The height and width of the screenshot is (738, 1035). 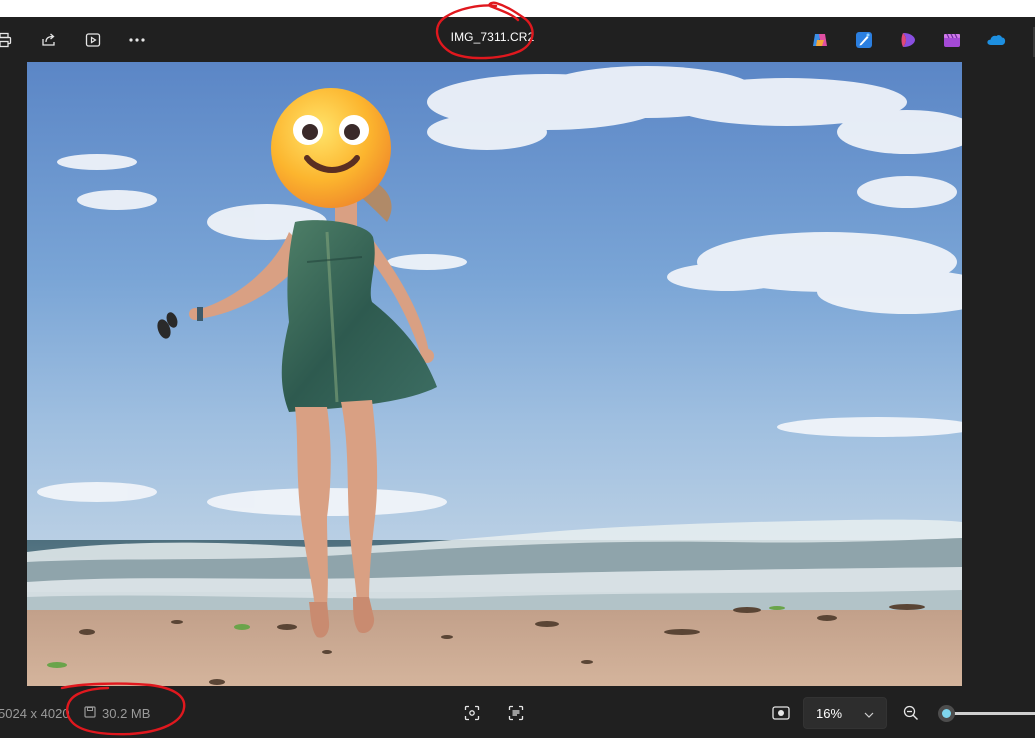 I want to click on onedrive-icon, so click(x=996, y=40).